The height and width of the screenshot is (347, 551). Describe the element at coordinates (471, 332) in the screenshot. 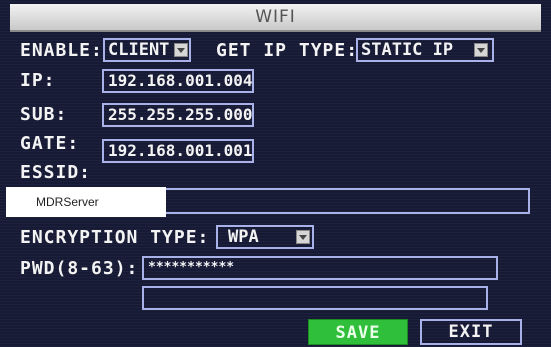

I see `exit-button: EXIT` at that location.